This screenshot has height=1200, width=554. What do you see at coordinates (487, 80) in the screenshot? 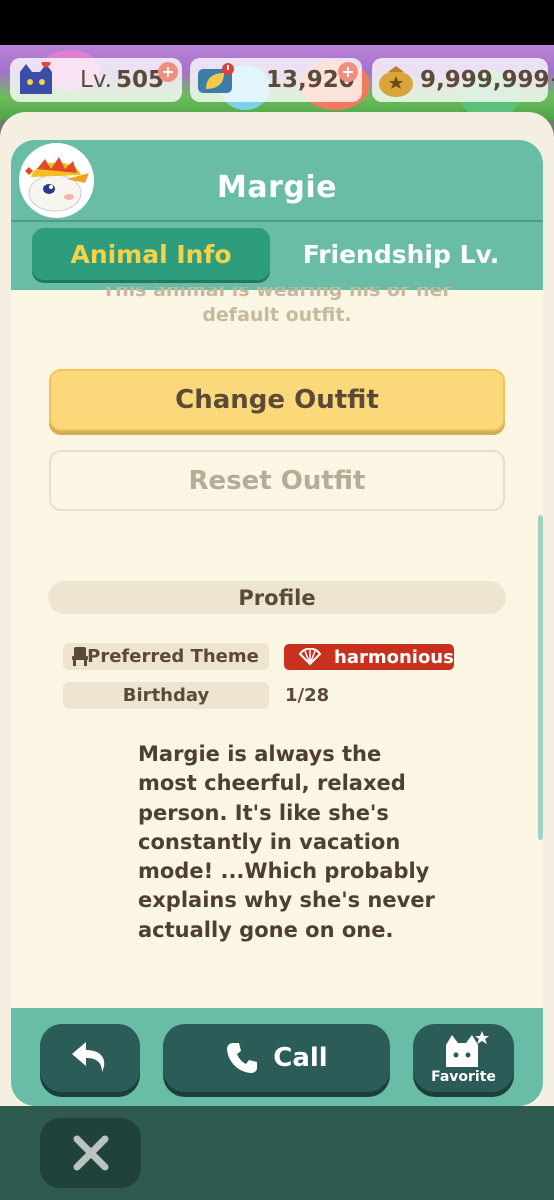
I see `bells-value: 9,999,999+` at bounding box center [487, 80].